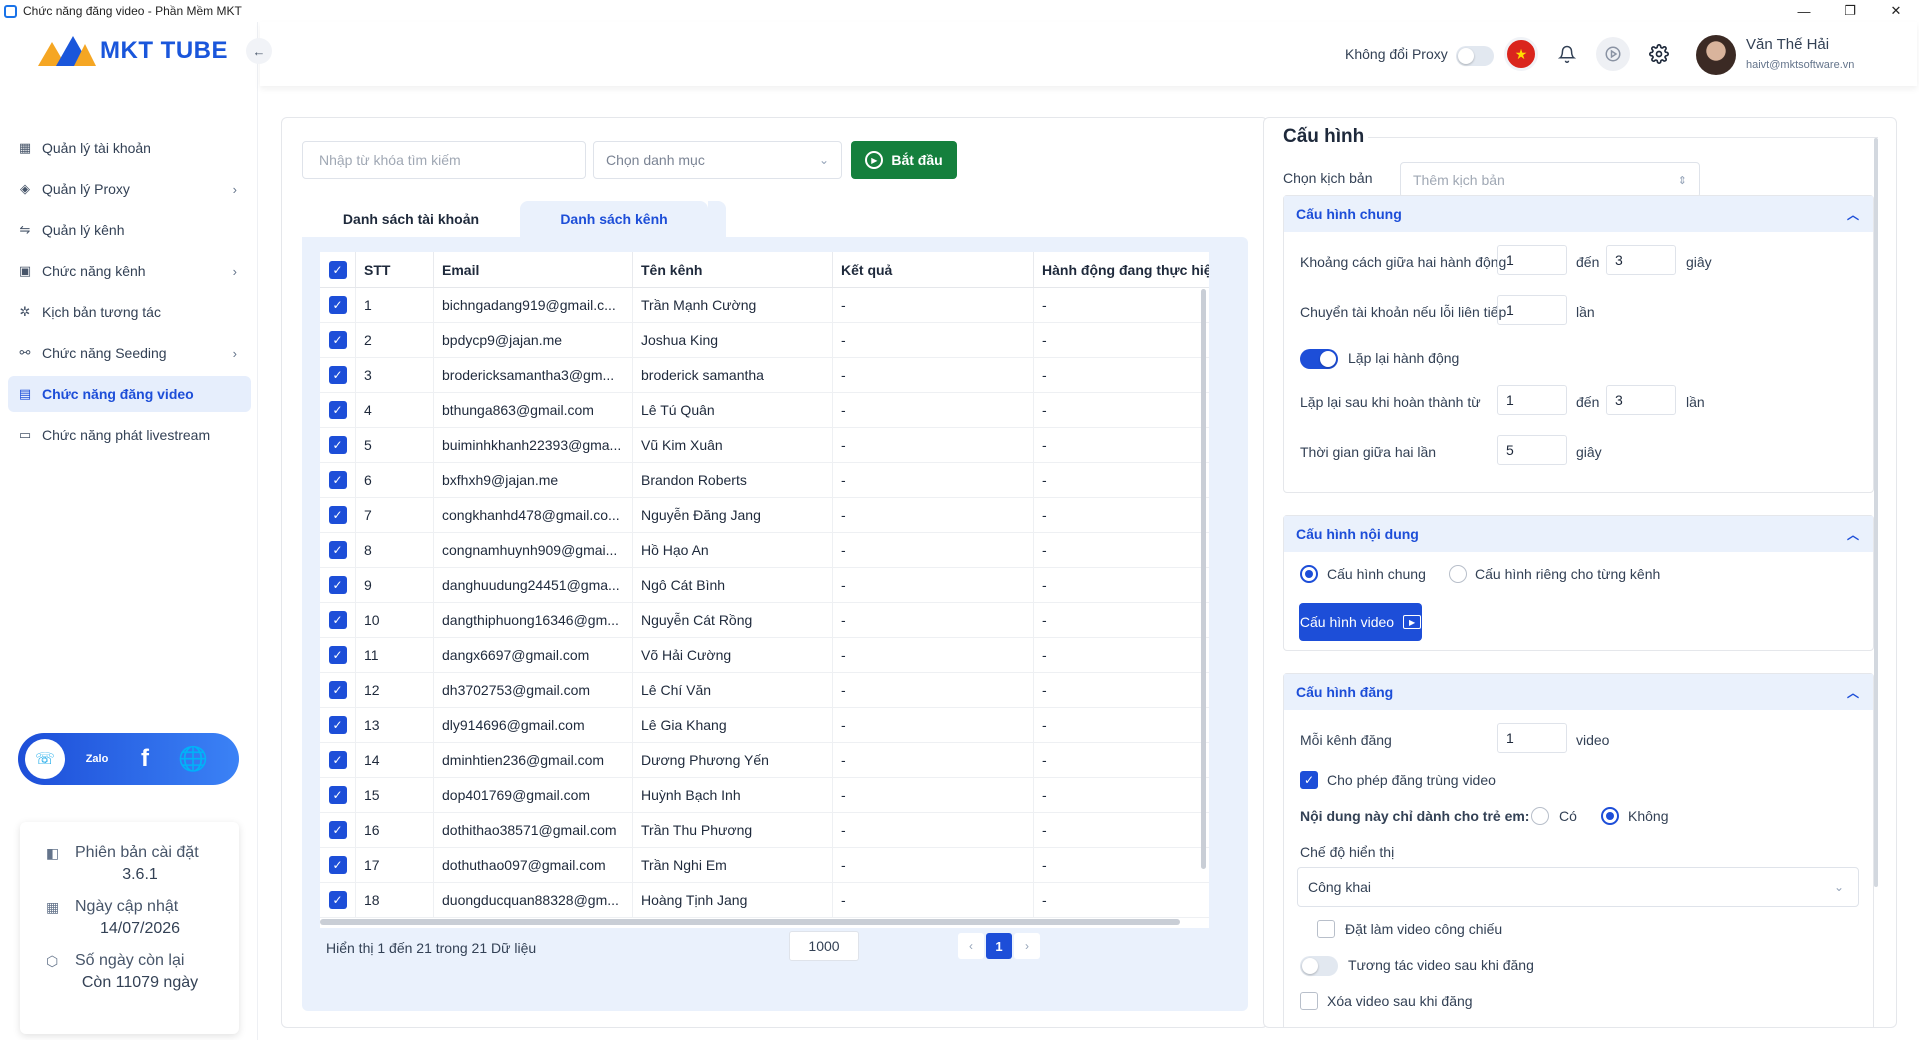 The width and height of the screenshot is (1919, 1040). What do you see at coordinates (1532, 260) in the screenshot?
I see `interval-from-input: 1` at bounding box center [1532, 260].